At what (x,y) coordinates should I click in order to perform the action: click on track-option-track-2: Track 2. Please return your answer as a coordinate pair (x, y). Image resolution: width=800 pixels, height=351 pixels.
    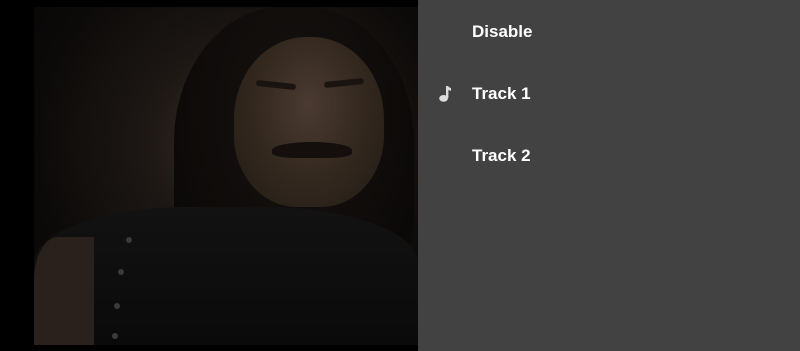
    Looking at the image, I should click on (609, 156).